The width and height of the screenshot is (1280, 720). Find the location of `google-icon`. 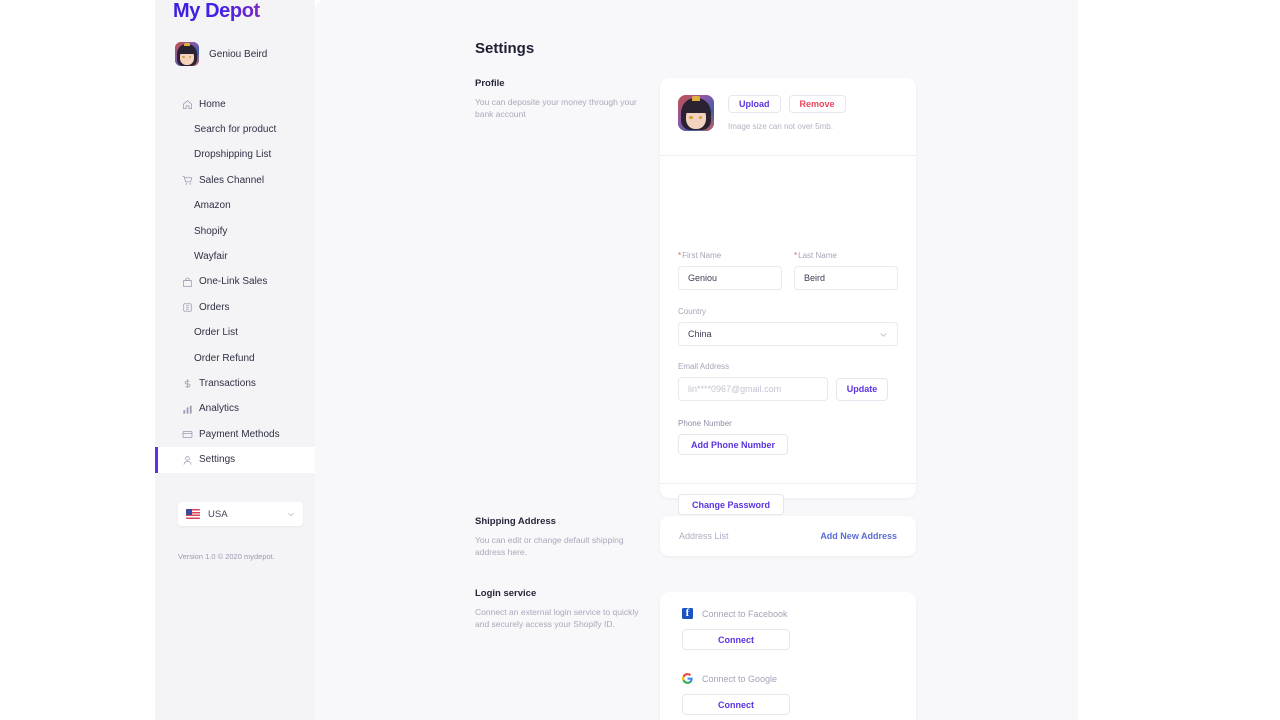

google-icon is located at coordinates (687, 678).